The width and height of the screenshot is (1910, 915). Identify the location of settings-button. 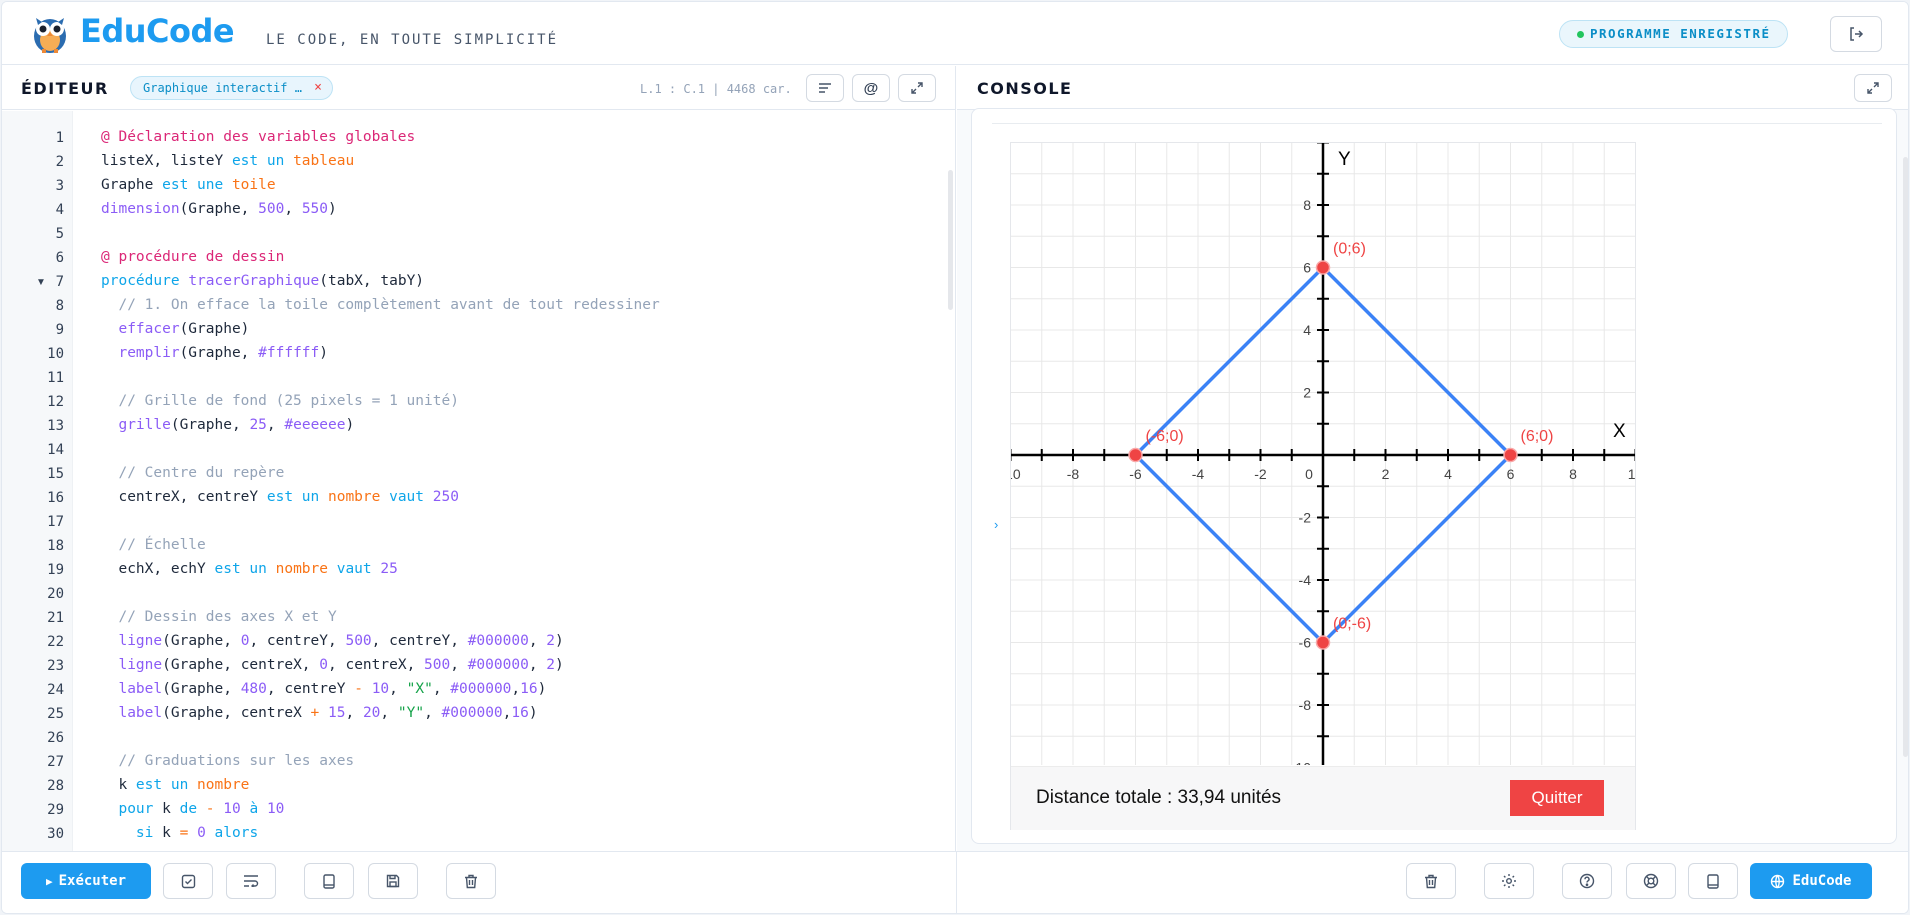
(1509, 881).